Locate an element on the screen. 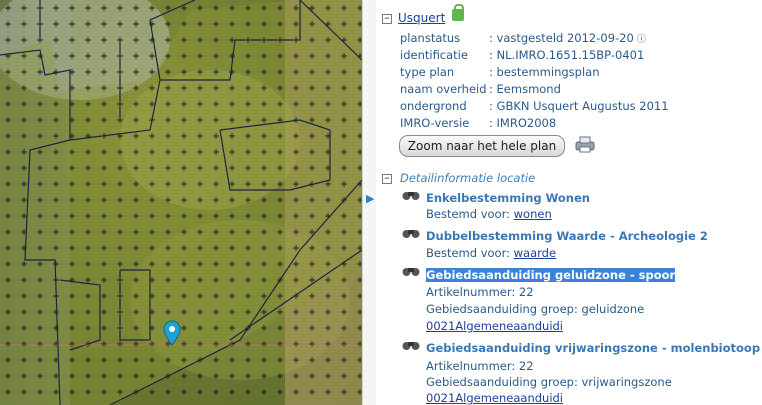  detail-item-line: Bestemd voor: waarde is located at coordinates (491, 253).